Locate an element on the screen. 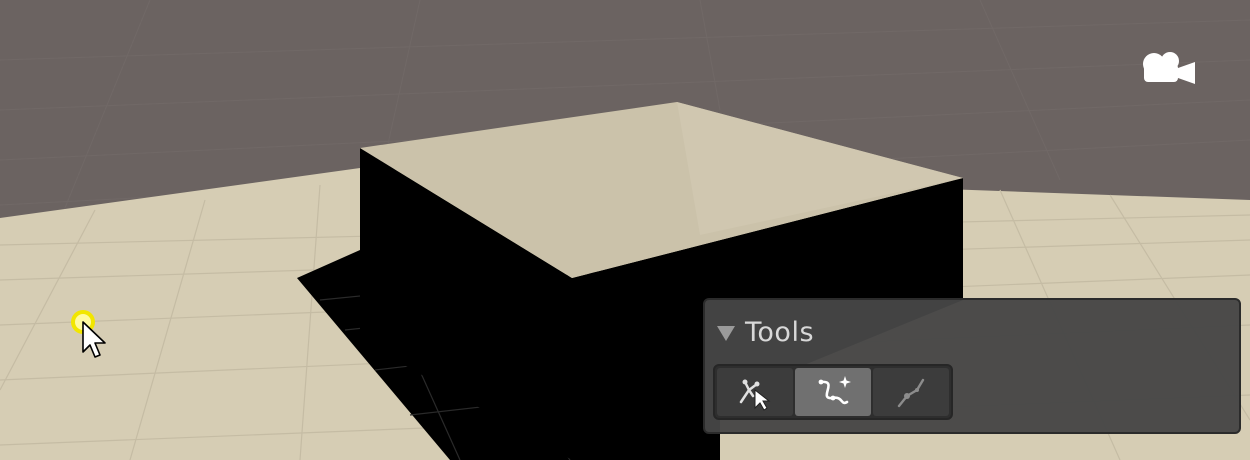 The width and height of the screenshot is (1250, 460). tools-title: Tools is located at coordinates (780, 332).